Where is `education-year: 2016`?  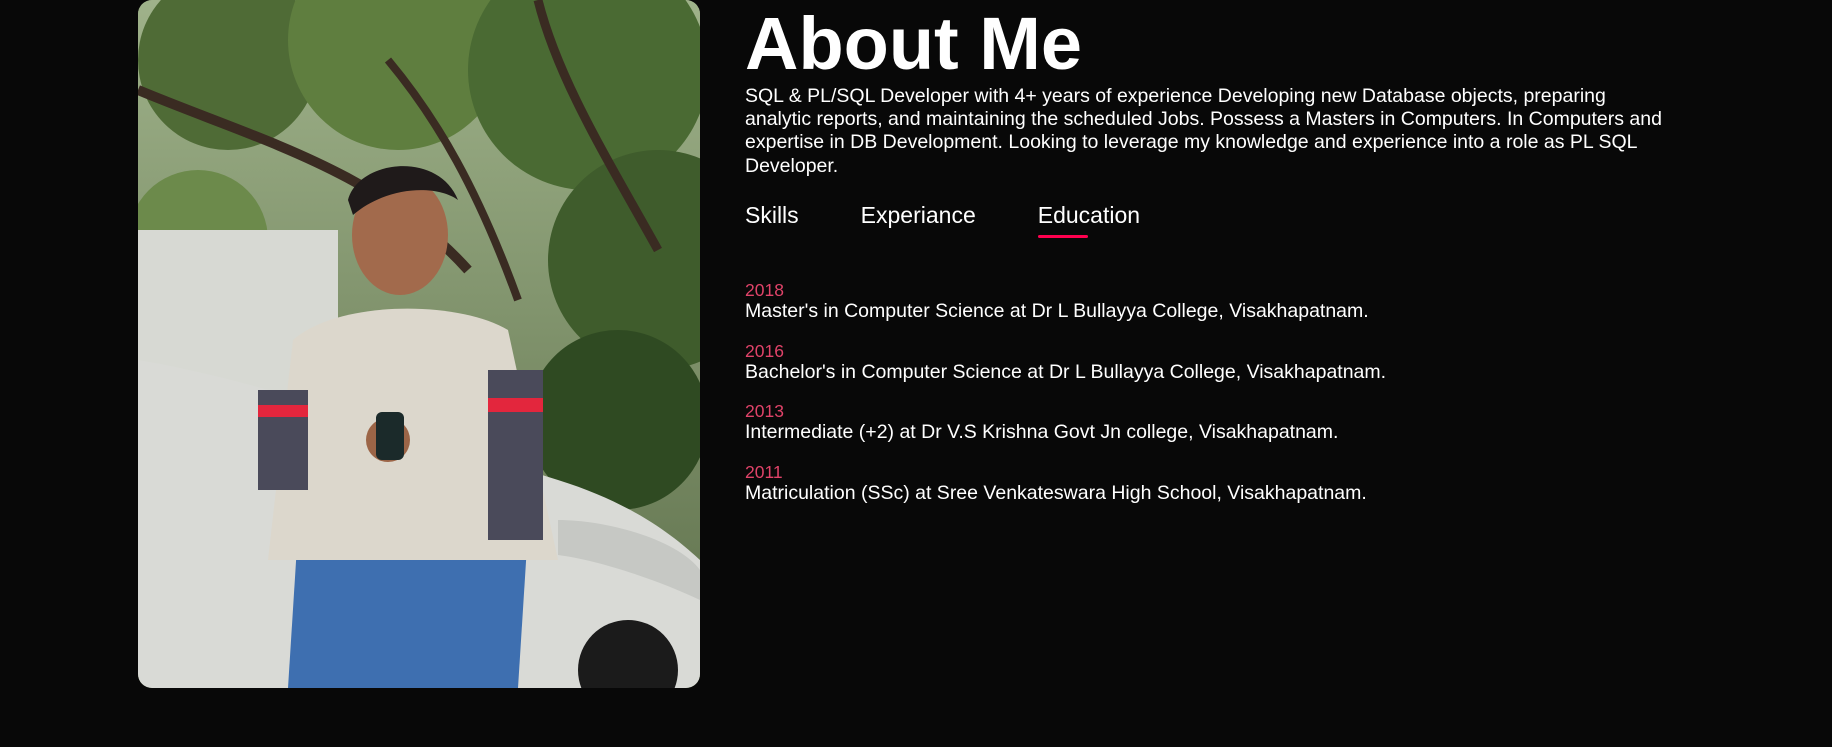 education-year: 2016 is located at coordinates (764, 350).